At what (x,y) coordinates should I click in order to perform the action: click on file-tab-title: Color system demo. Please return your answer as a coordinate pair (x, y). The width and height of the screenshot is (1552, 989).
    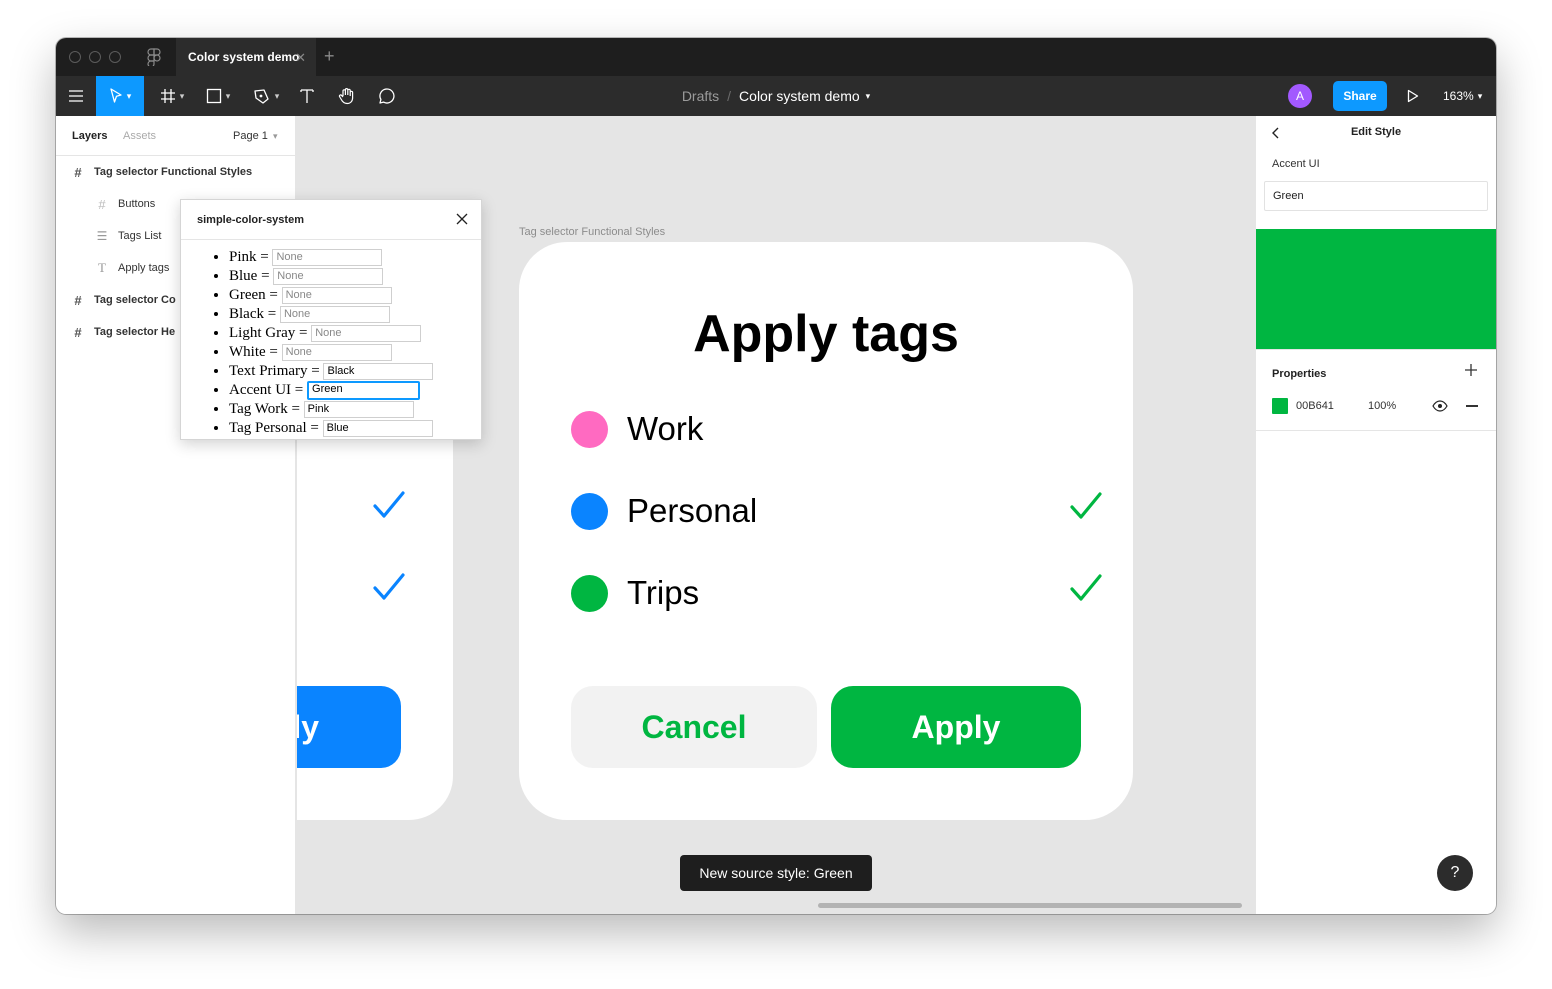
    Looking at the image, I should click on (244, 57).